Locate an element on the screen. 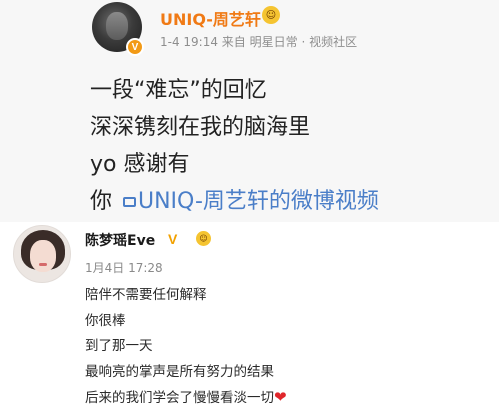 The height and width of the screenshot is (419, 499). video-camera-icon is located at coordinates (129, 202).